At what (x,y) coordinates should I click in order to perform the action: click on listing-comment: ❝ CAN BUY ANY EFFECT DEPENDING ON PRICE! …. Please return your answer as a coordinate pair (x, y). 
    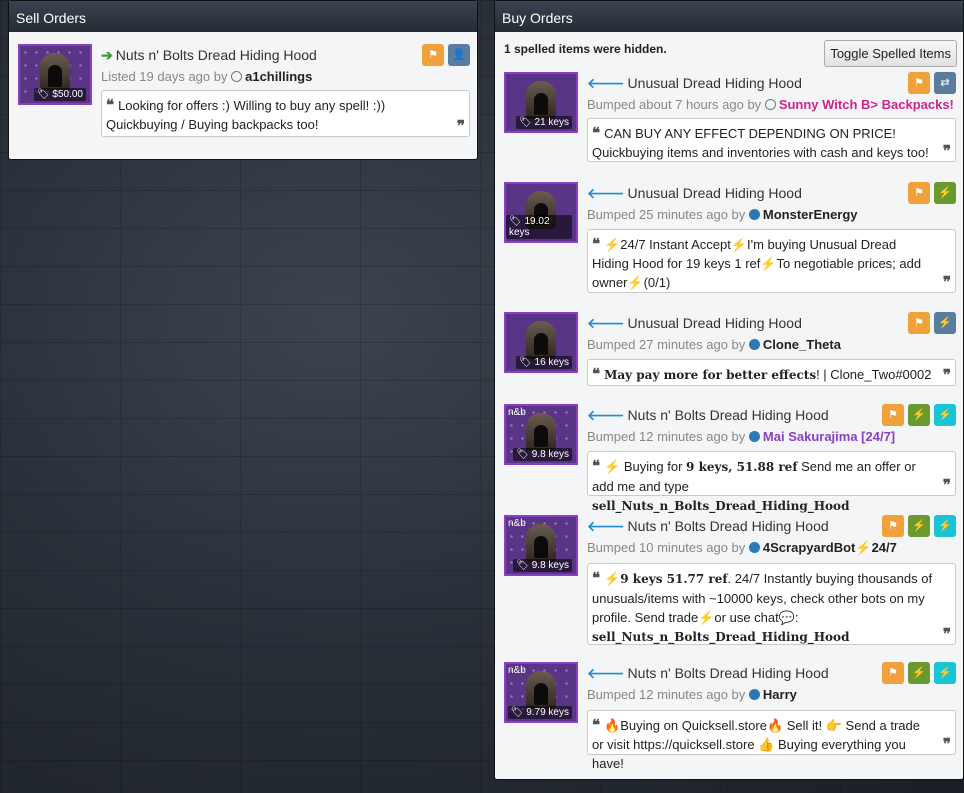
    Looking at the image, I should click on (771, 140).